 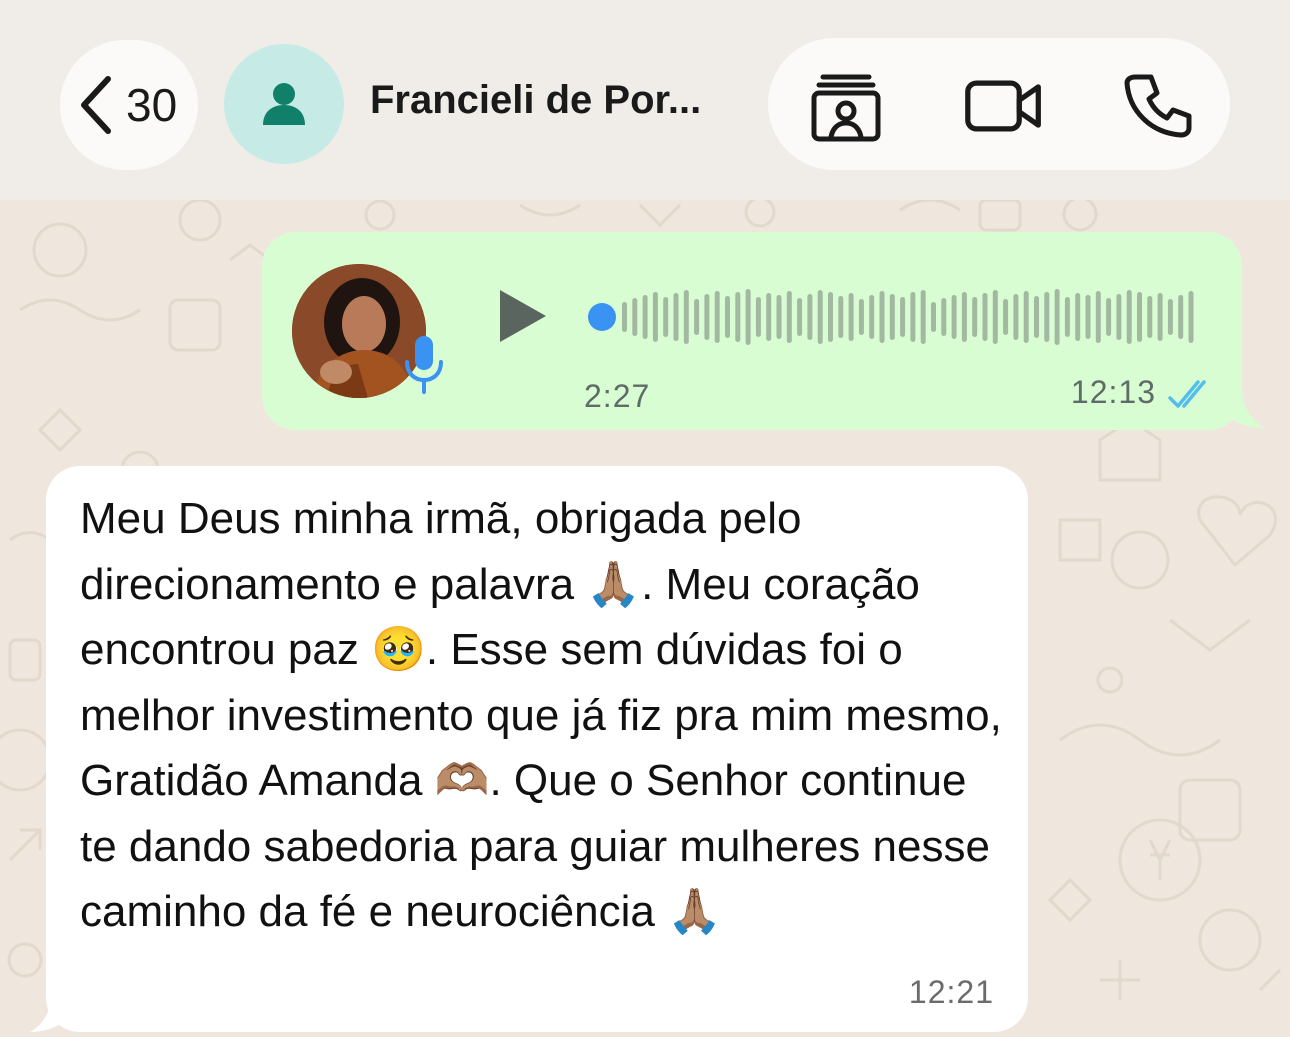 I want to click on header-actions, so click(x=999, y=104).